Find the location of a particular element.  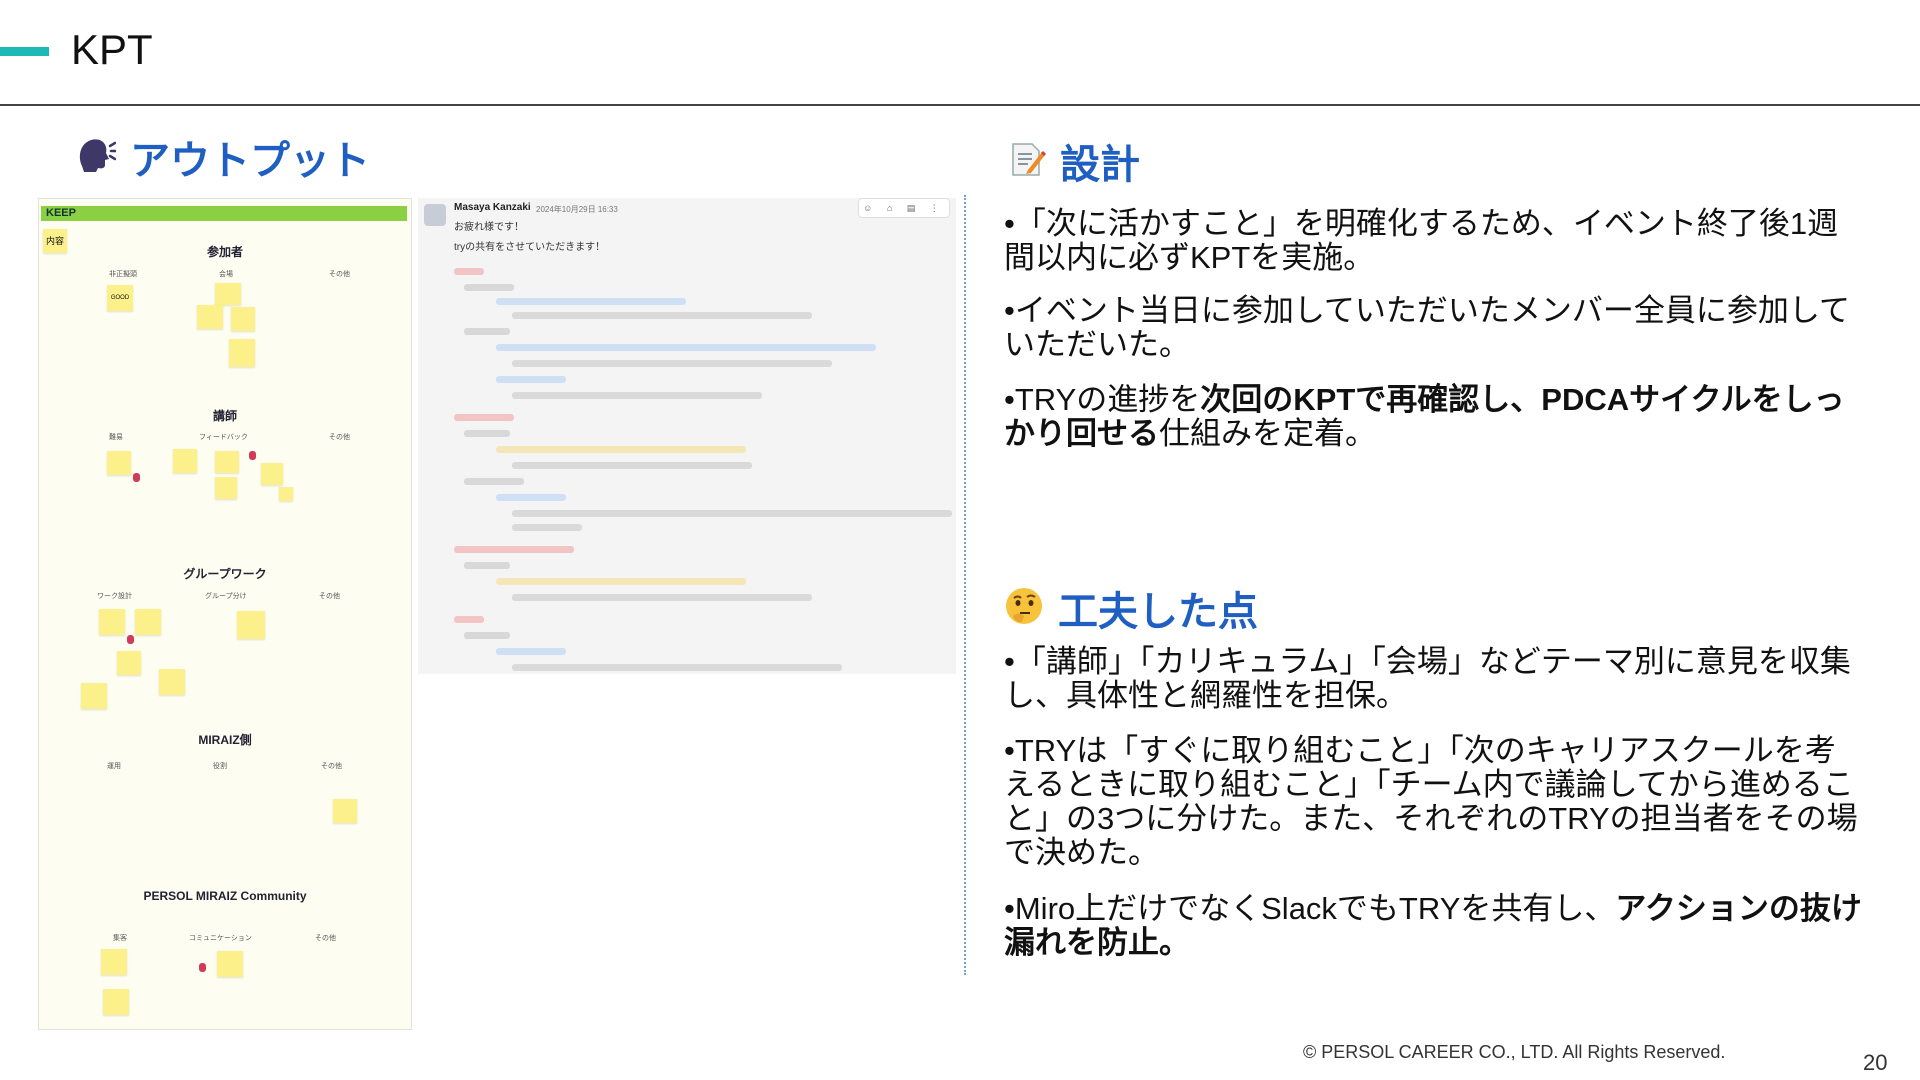

board-sub-label: 集客 is located at coordinates (120, 938).